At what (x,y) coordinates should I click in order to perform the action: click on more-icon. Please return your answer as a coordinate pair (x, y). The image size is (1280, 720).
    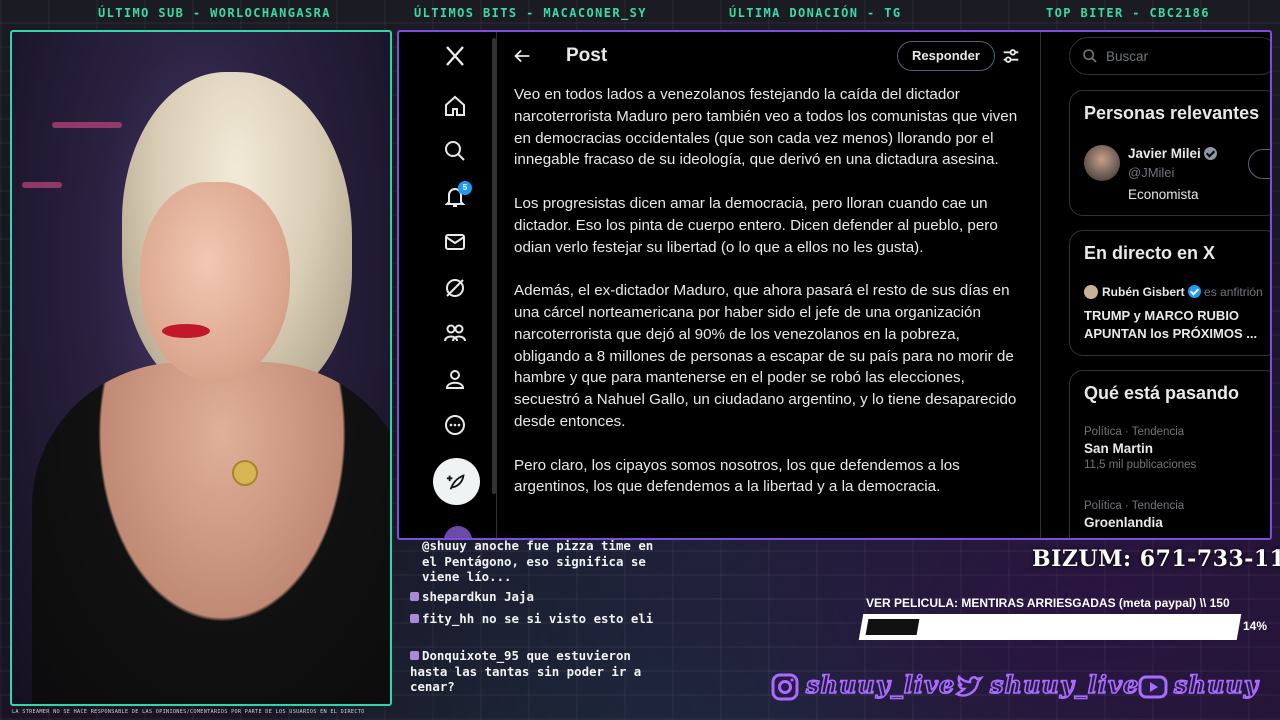
    Looking at the image, I should click on (455, 425).